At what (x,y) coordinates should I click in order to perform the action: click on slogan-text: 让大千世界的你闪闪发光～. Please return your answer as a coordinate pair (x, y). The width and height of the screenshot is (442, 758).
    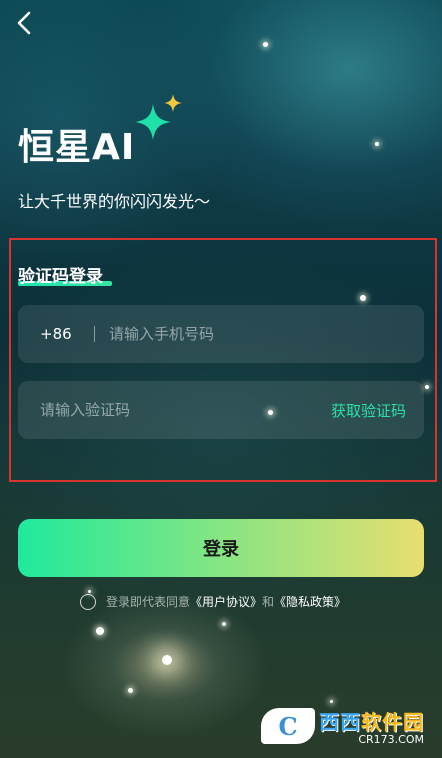
    Looking at the image, I should click on (114, 201).